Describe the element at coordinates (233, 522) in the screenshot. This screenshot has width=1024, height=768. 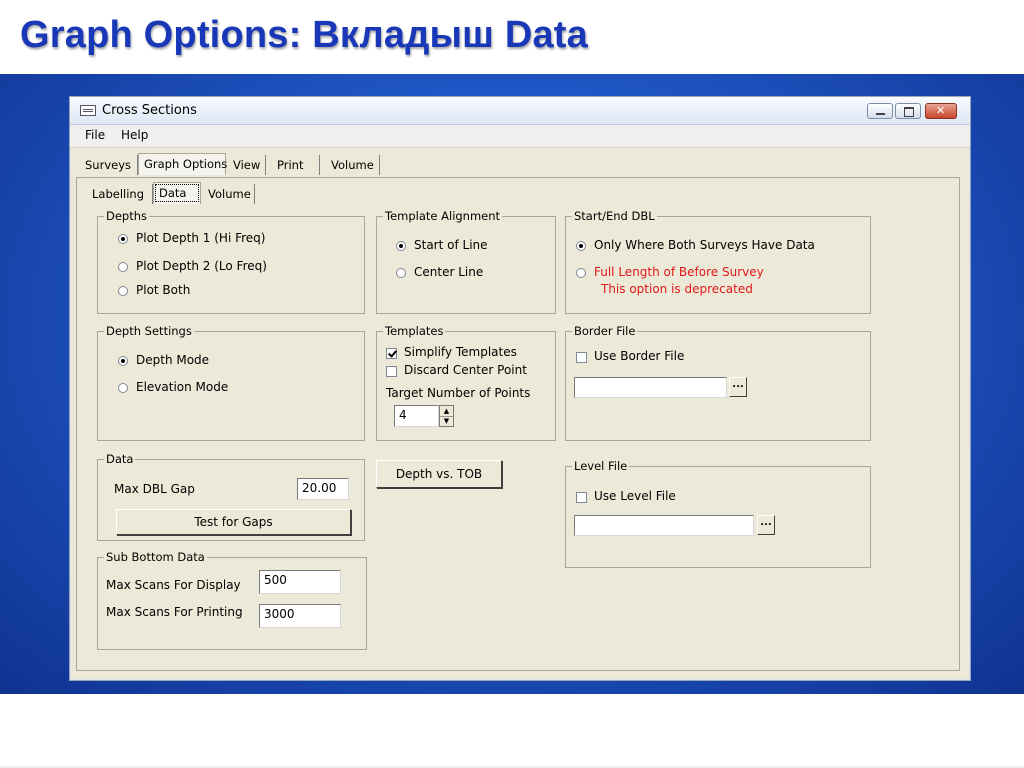
I see `test-for-gaps-button: Test for Gaps` at that location.